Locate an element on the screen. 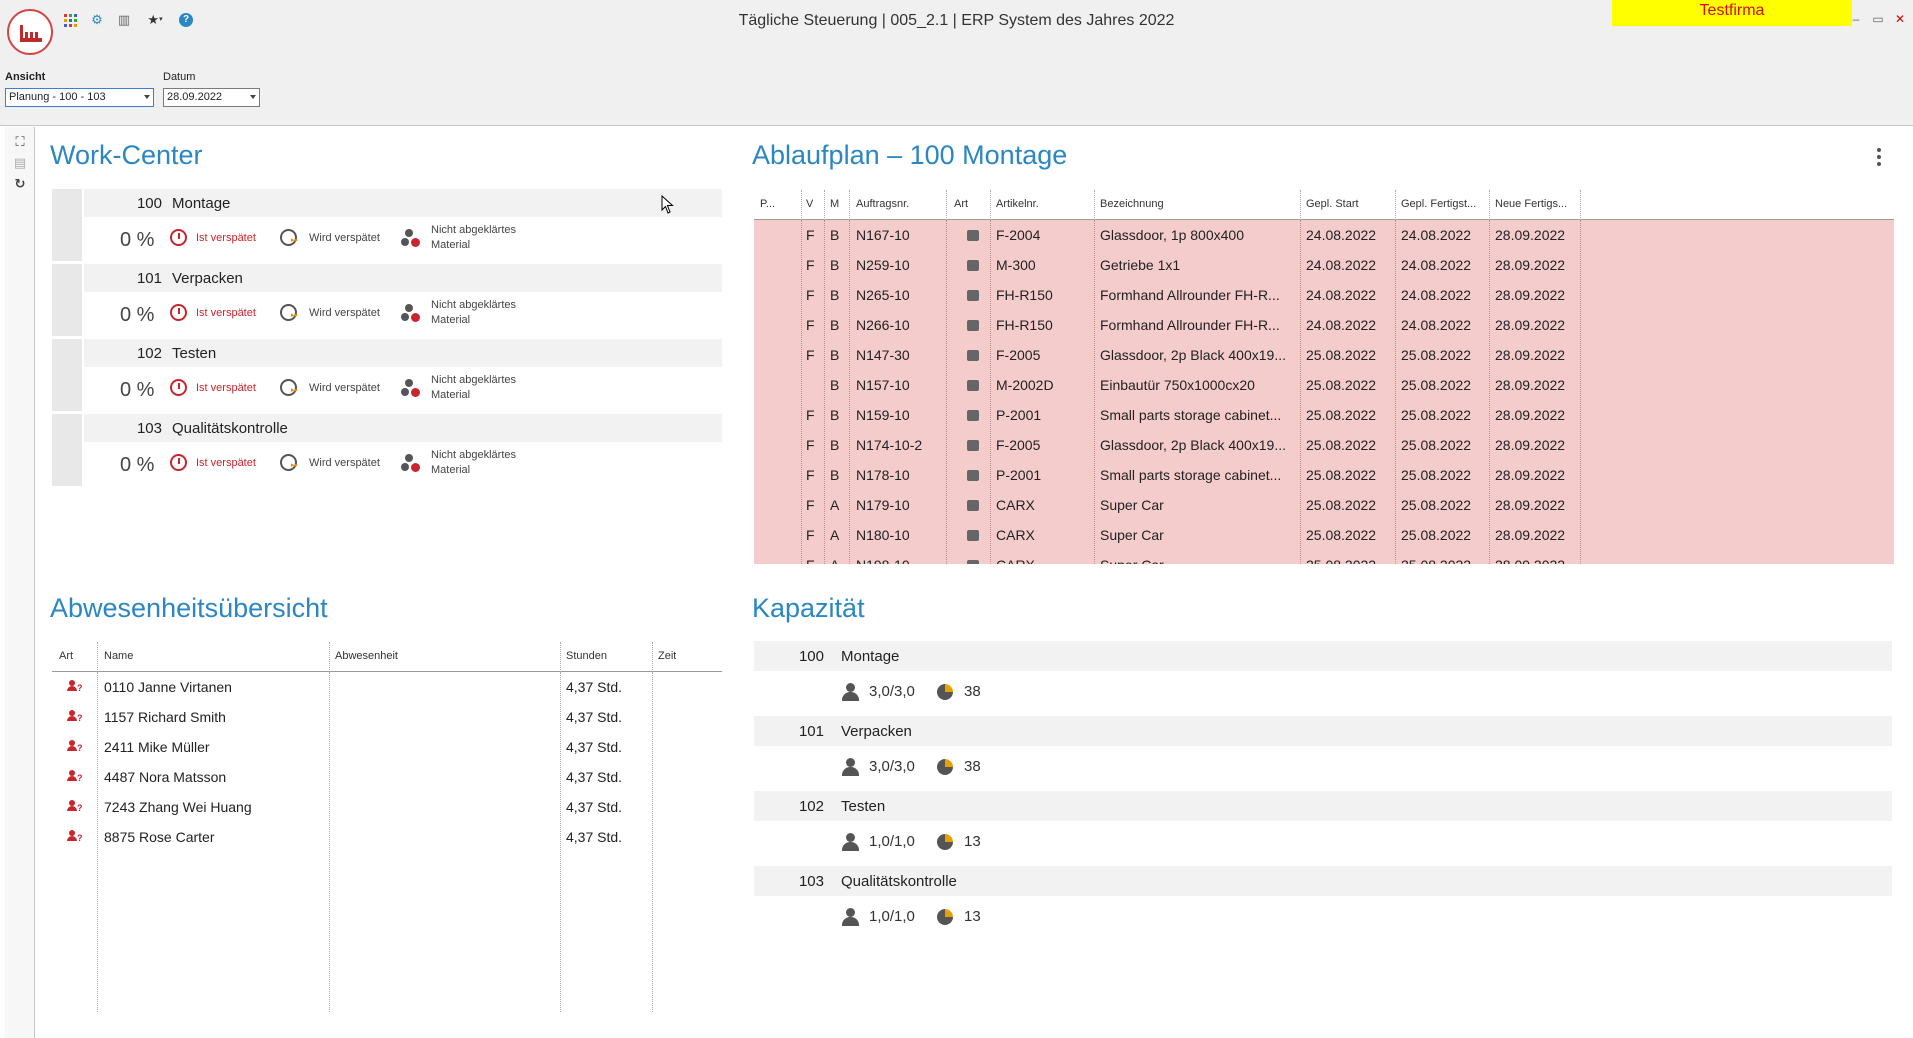 The width and height of the screenshot is (1913, 1038). table-cell-start: 25.08.2022 is located at coordinates (1341, 535).